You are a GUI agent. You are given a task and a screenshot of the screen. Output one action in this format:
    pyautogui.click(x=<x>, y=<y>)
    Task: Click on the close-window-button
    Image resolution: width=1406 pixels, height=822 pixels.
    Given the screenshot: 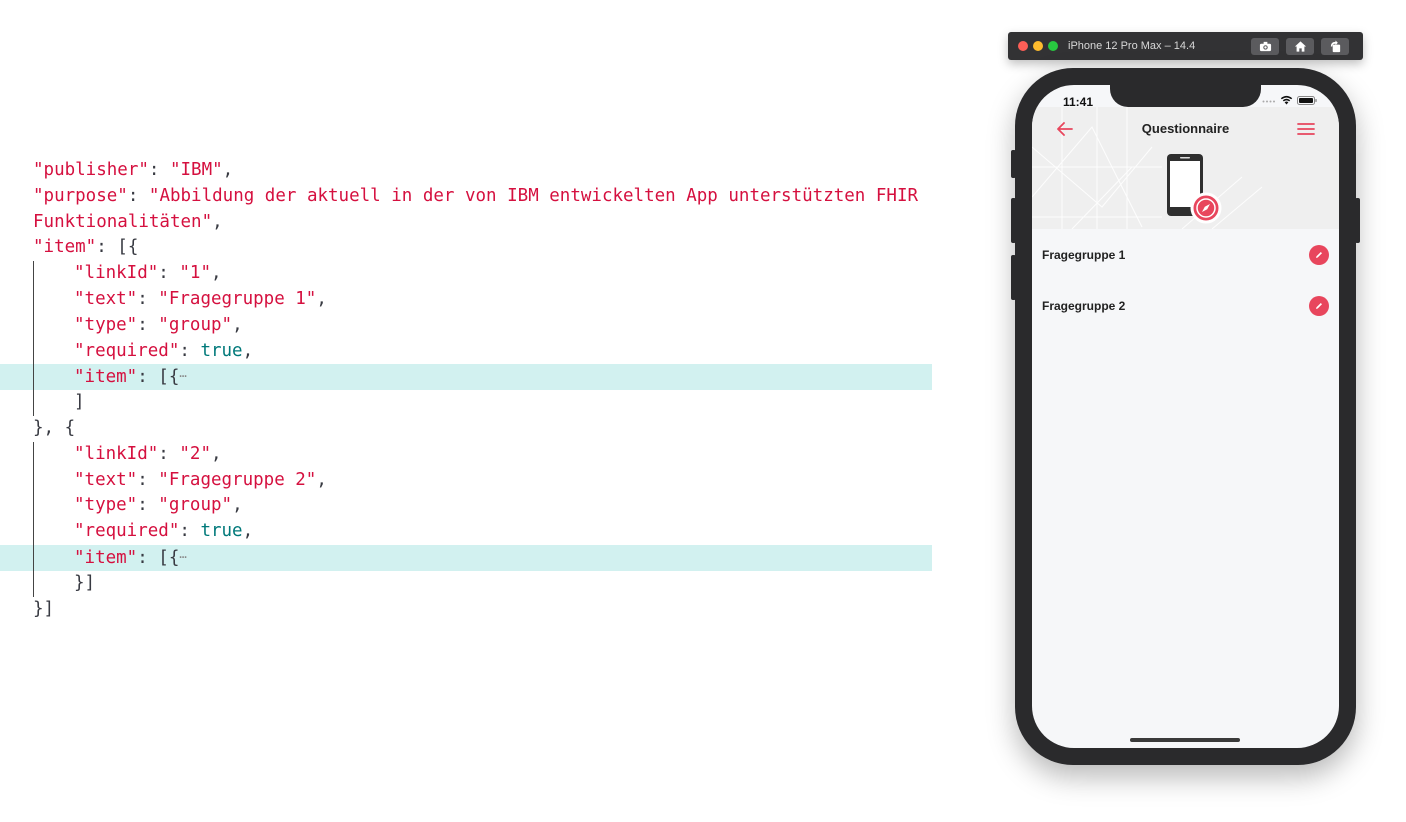 What is the action you would take?
    pyautogui.click(x=1023, y=46)
    